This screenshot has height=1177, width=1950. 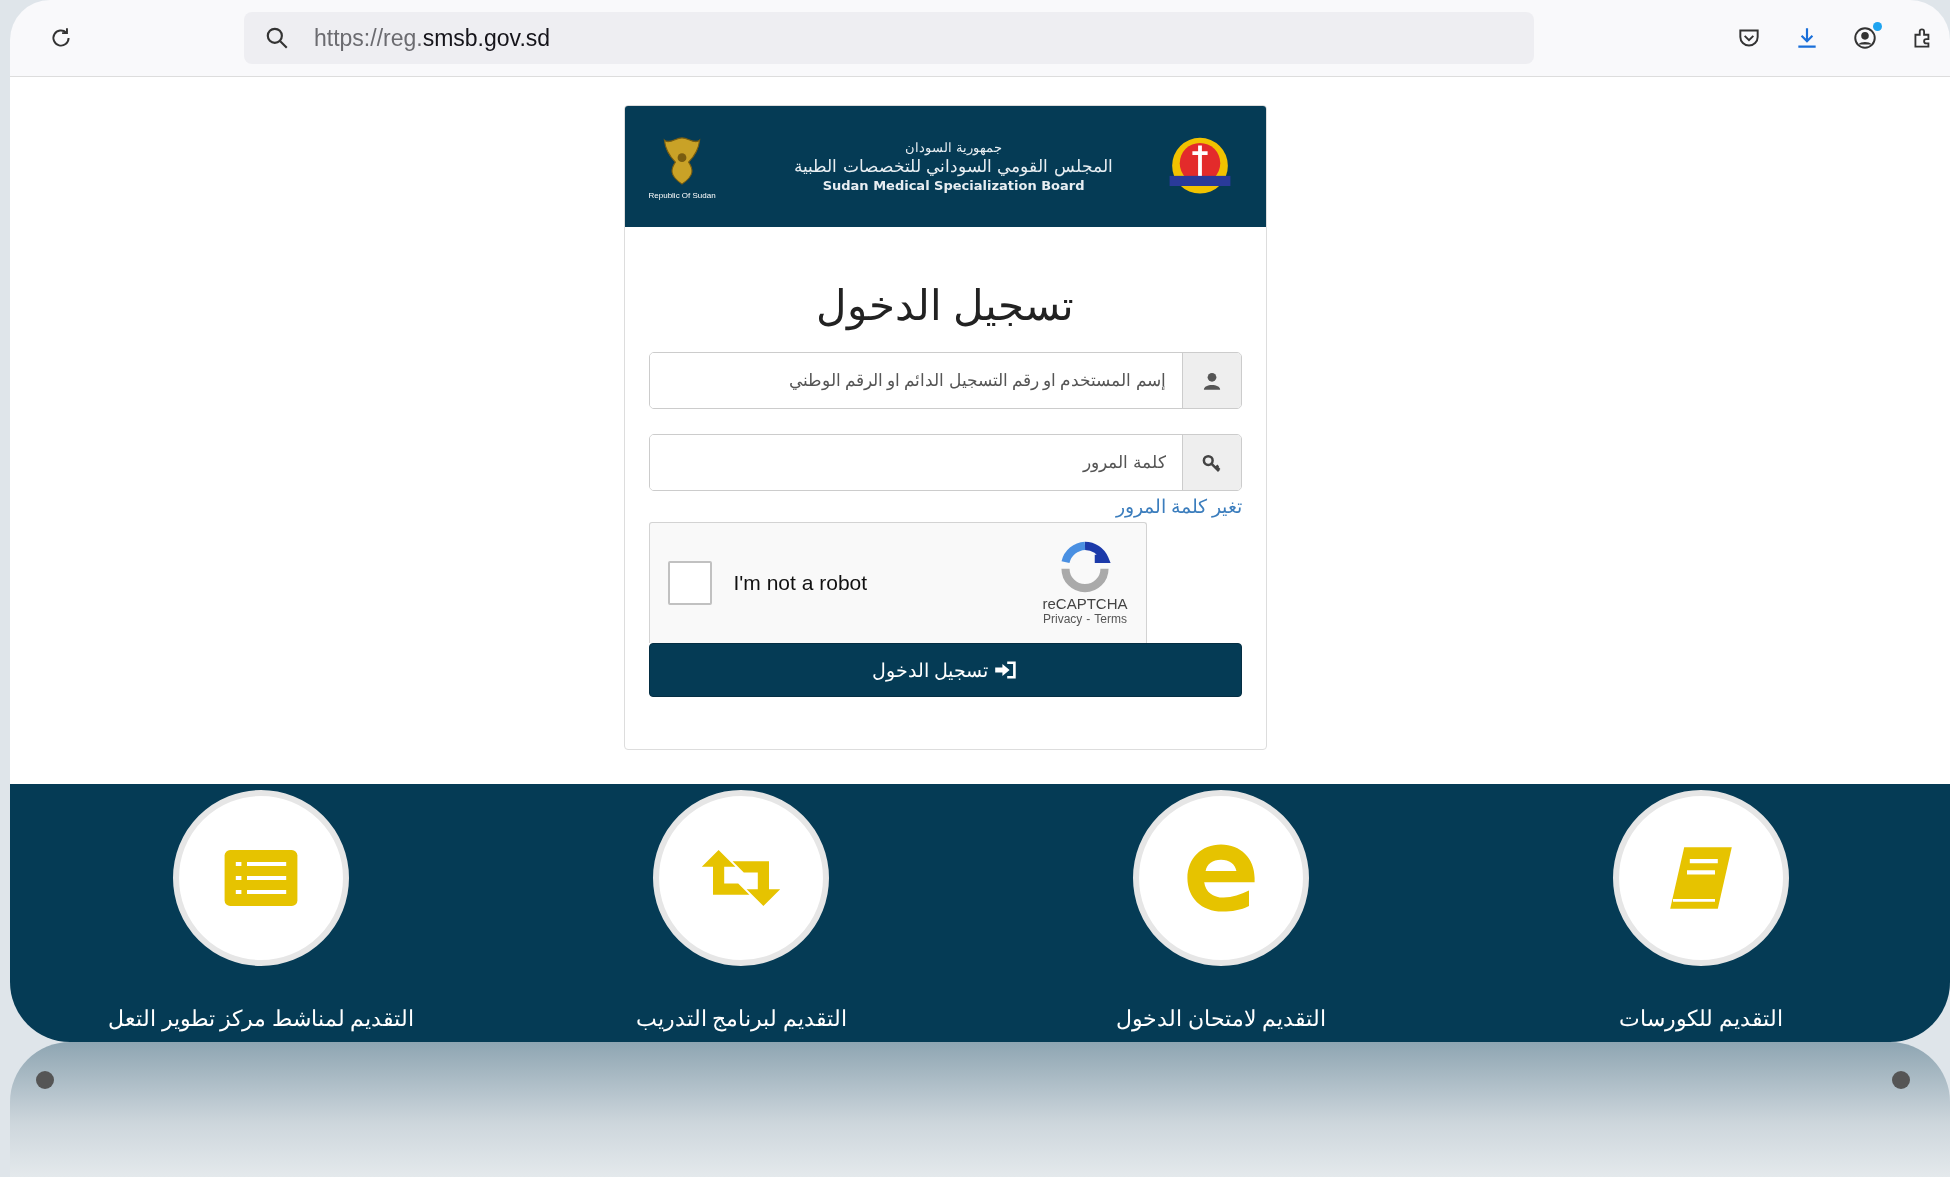 What do you see at coordinates (1211, 380) in the screenshot?
I see `user-icon` at bounding box center [1211, 380].